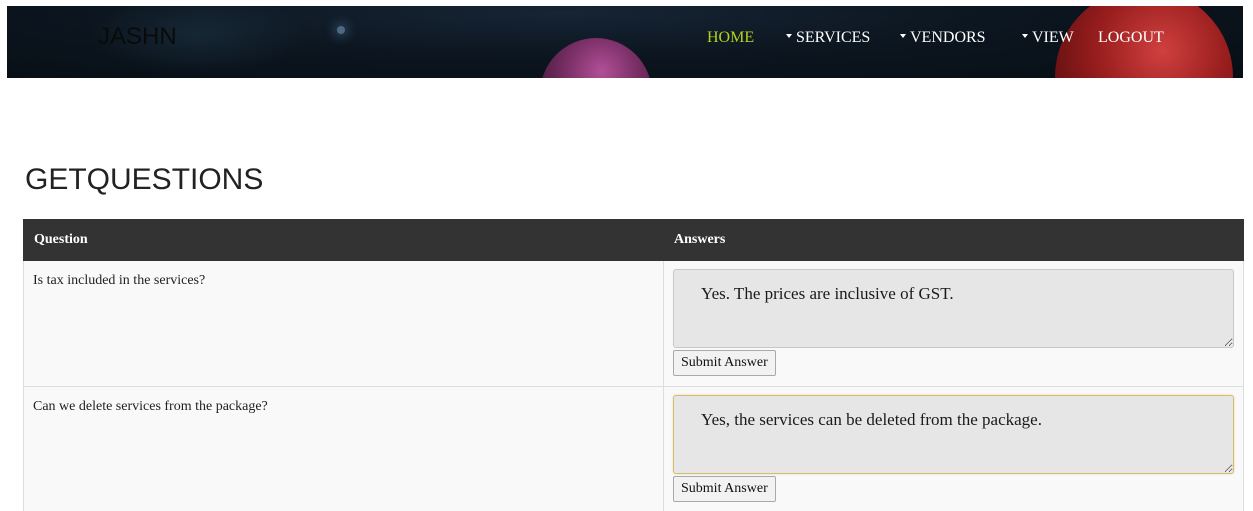 The width and height of the screenshot is (1253, 511). Describe the element at coordinates (144, 179) in the screenshot. I see `page-title: GETQUESTIONS` at that location.